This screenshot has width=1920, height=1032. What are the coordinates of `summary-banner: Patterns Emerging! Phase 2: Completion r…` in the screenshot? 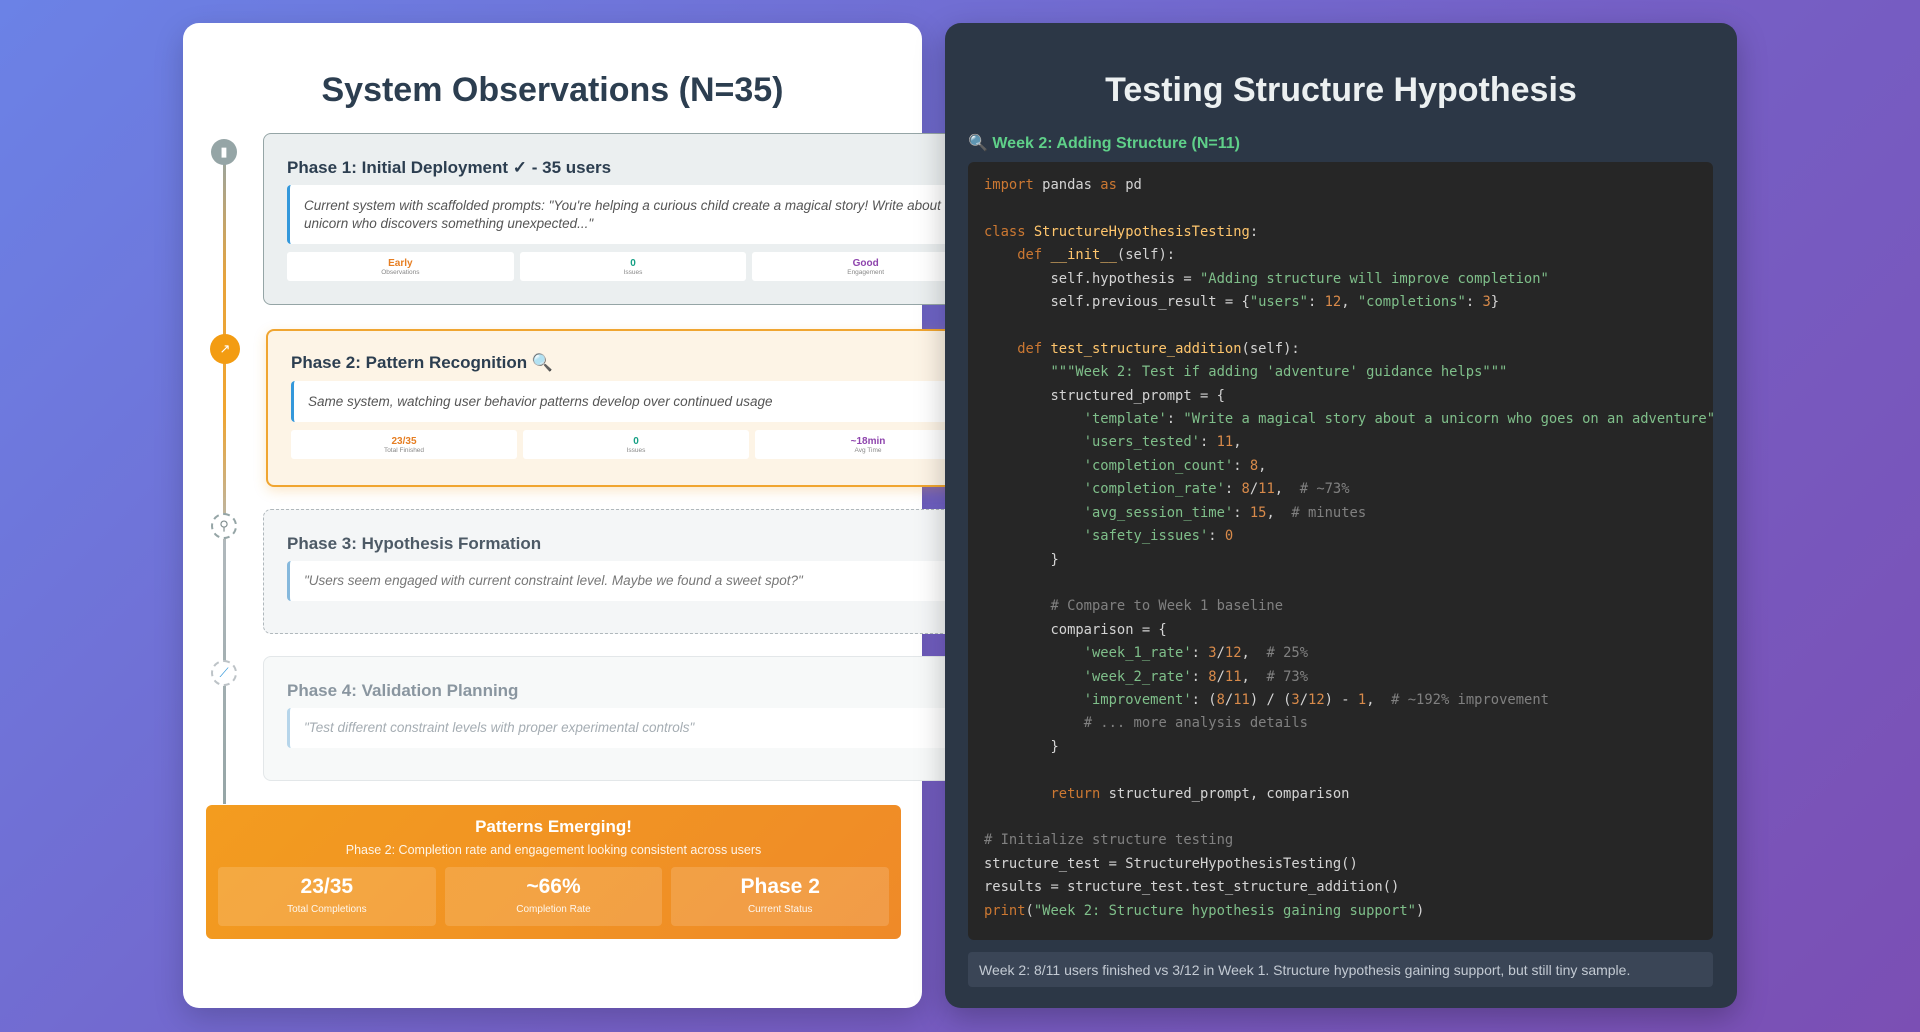 It's located at (553, 872).